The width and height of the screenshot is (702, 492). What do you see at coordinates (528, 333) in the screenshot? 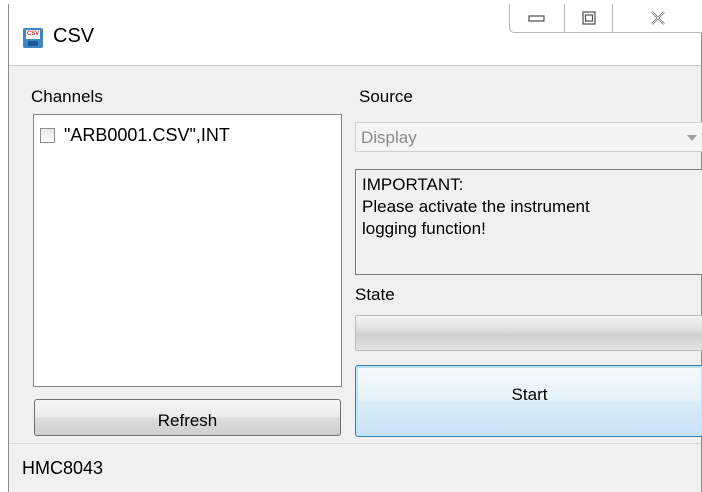
I see `state-progress-bar` at bounding box center [528, 333].